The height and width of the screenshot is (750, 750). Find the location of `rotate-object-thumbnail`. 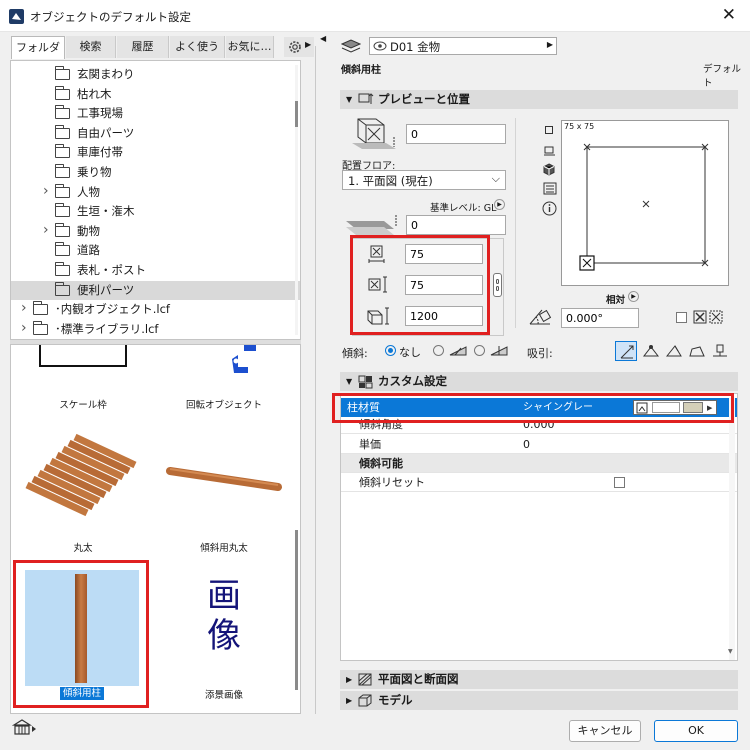

rotate-object-thumbnail is located at coordinates (244, 359).